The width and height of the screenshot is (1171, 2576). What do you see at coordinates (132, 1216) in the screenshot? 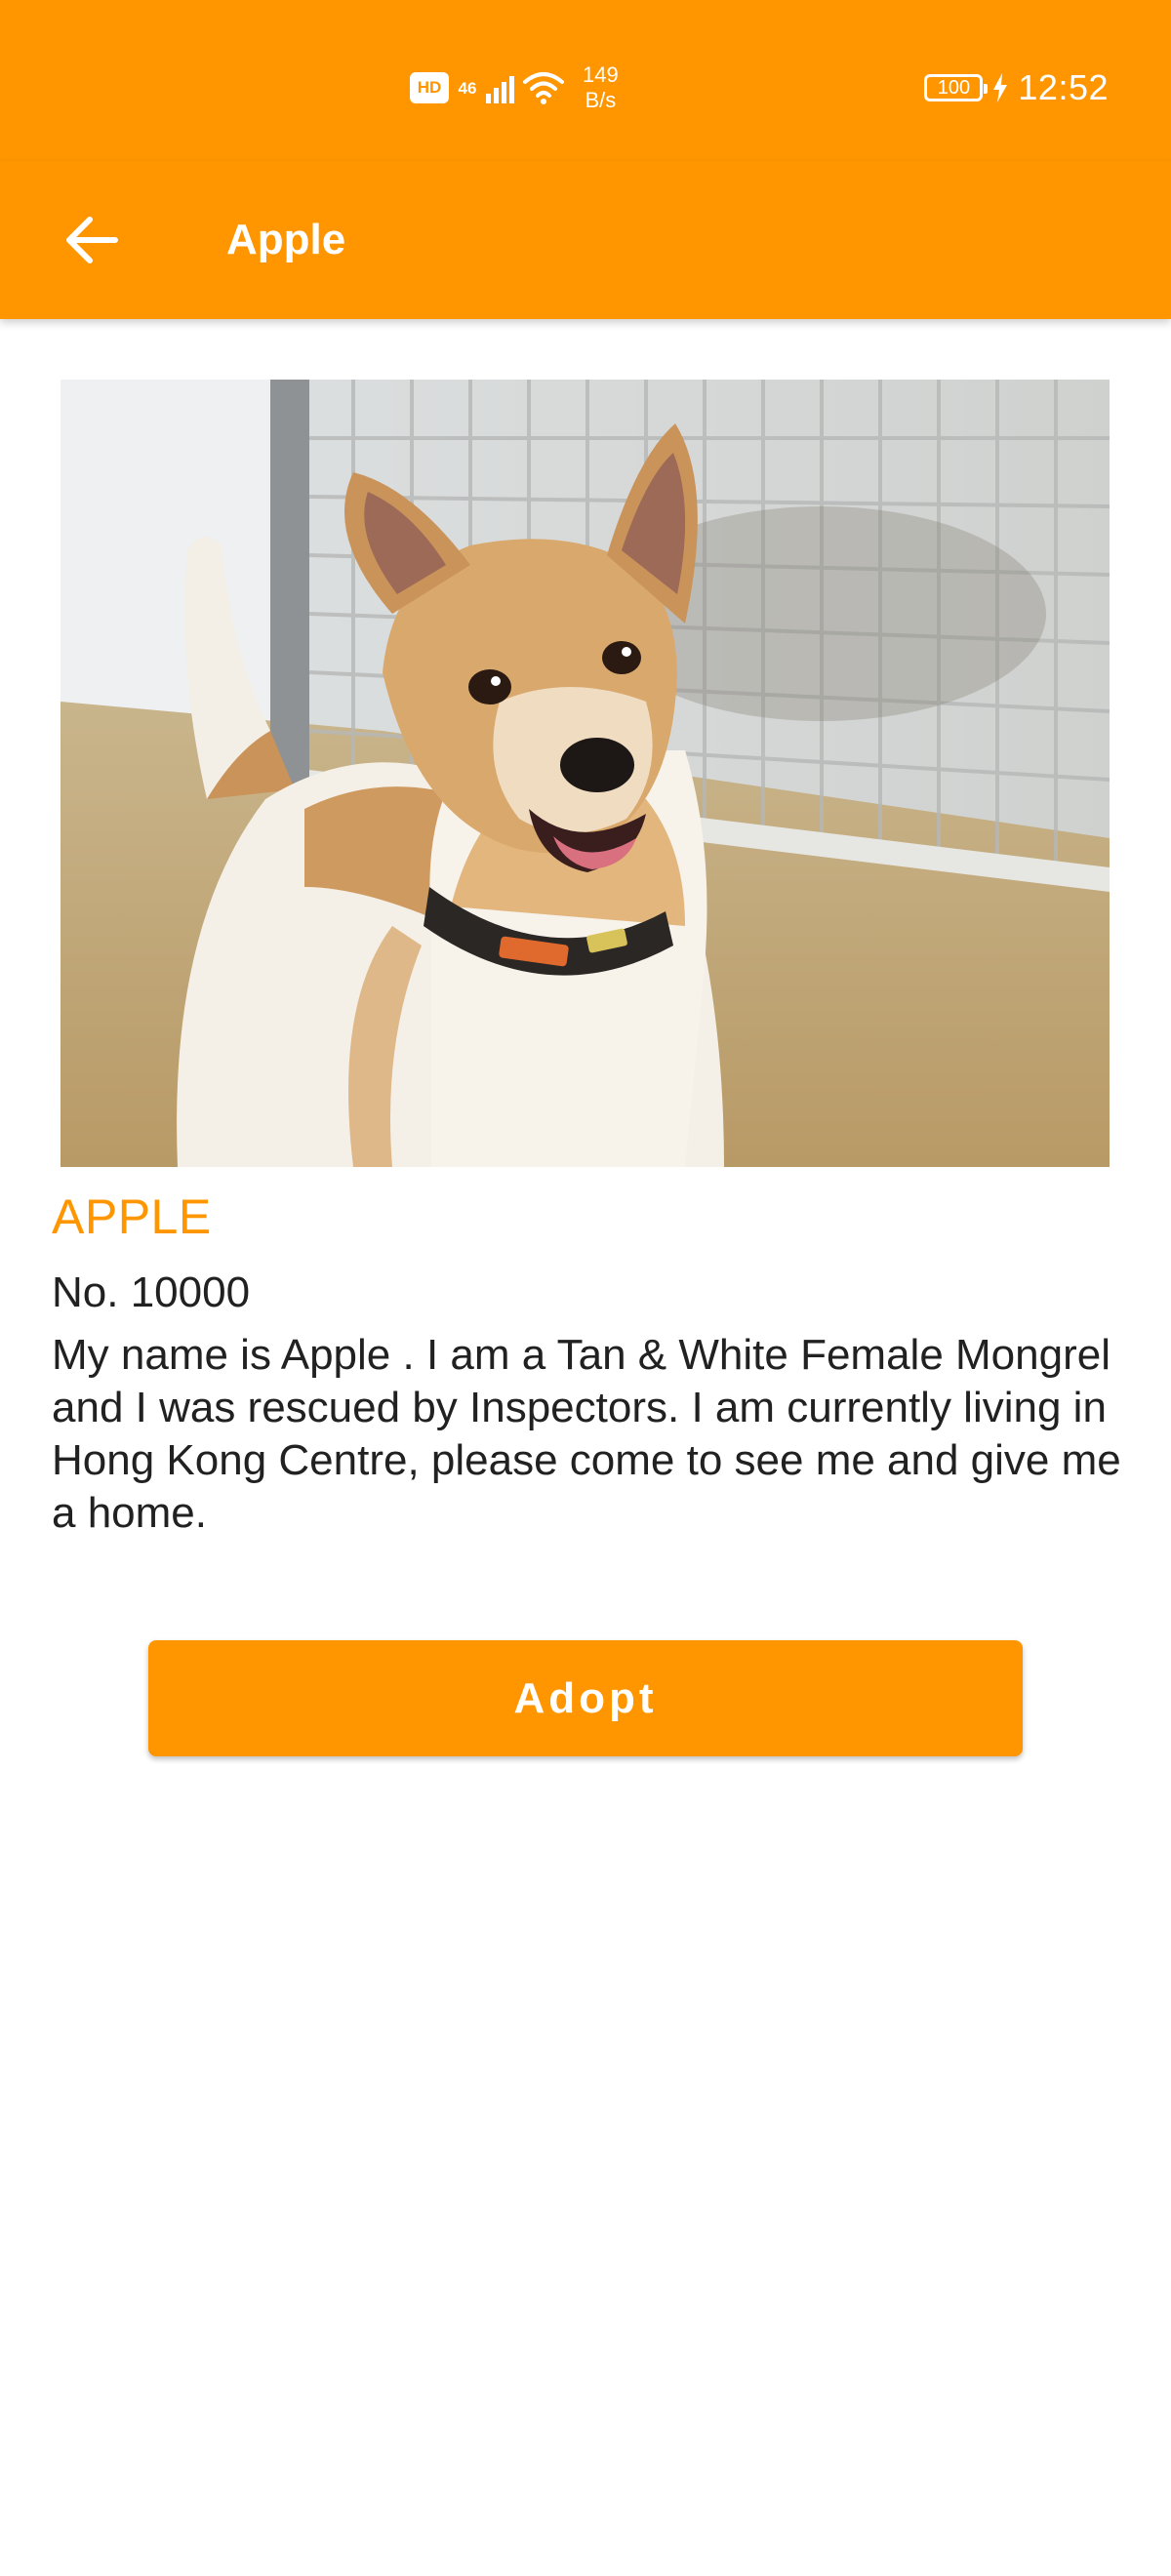
I see `pet-name: APPLE` at bounding box center [132, 1216].